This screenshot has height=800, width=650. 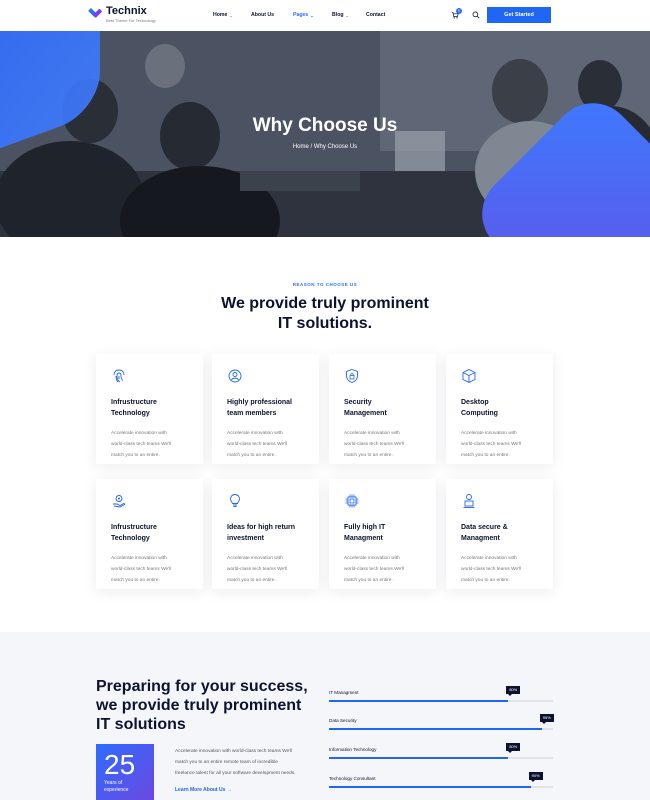 What do you see at coordinates (476, 15) in the screenshot?
I see `search-icon` at bounding box center [476, 15].